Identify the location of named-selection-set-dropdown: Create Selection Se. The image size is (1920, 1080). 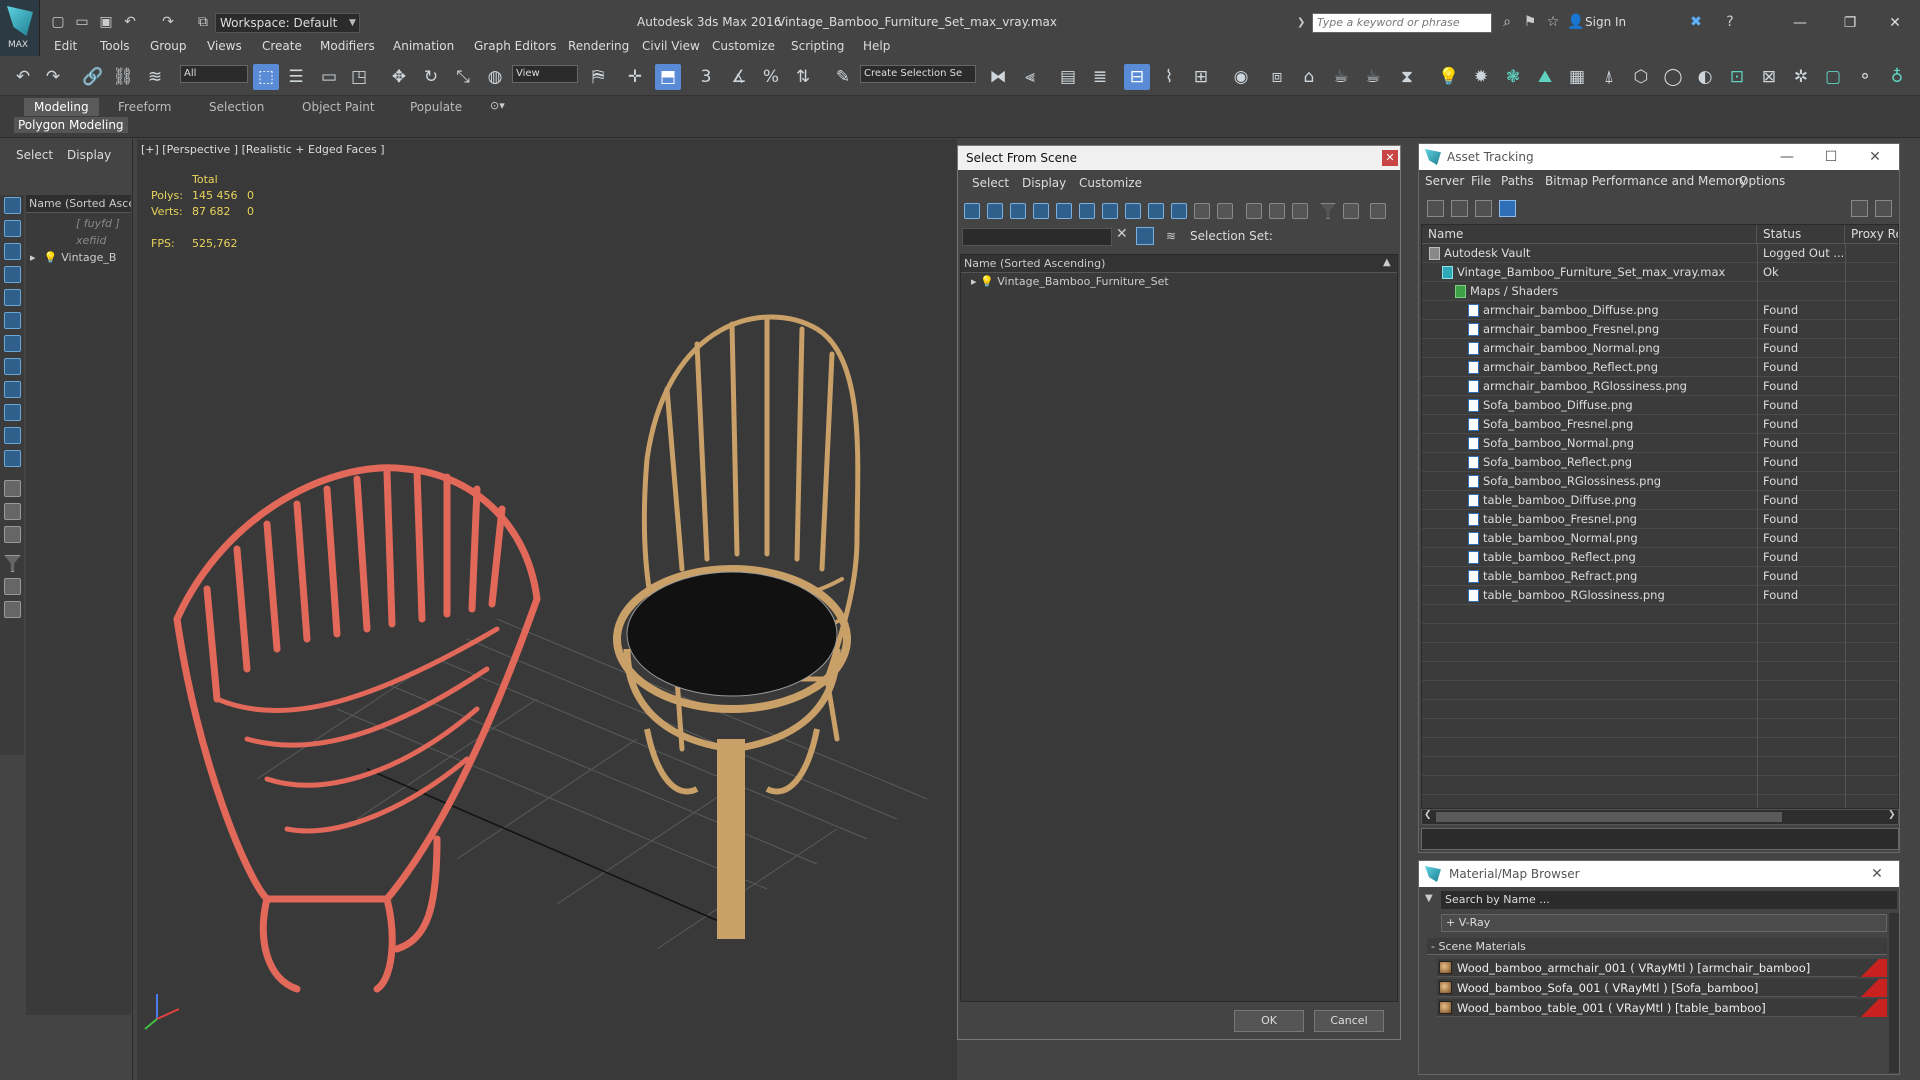
(918, 74).